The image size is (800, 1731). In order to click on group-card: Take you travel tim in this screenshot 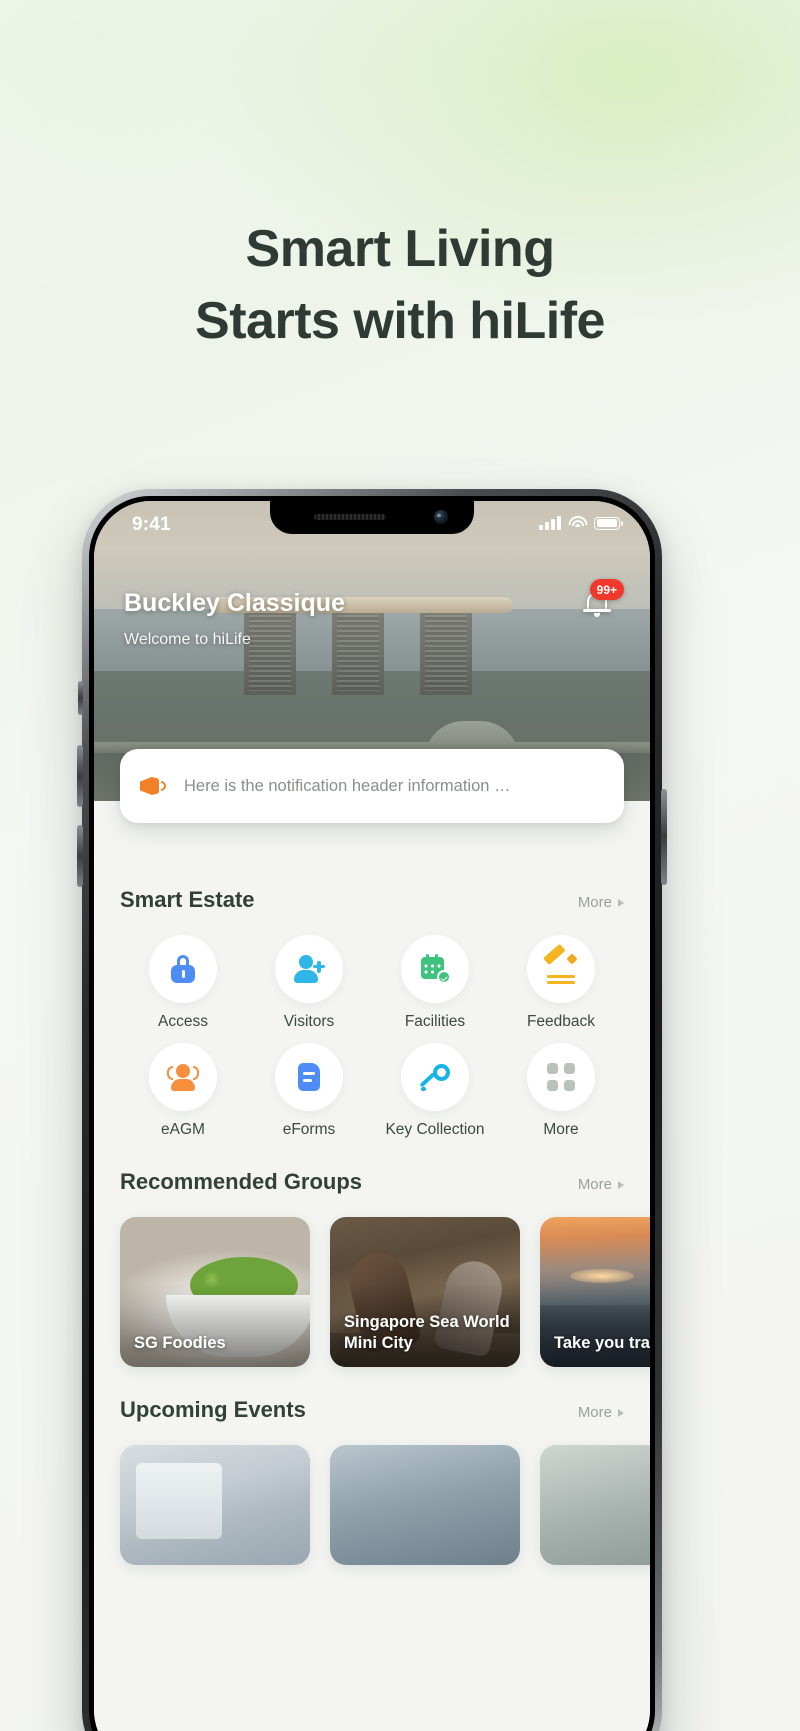, I will do `click(595, 1292)`.